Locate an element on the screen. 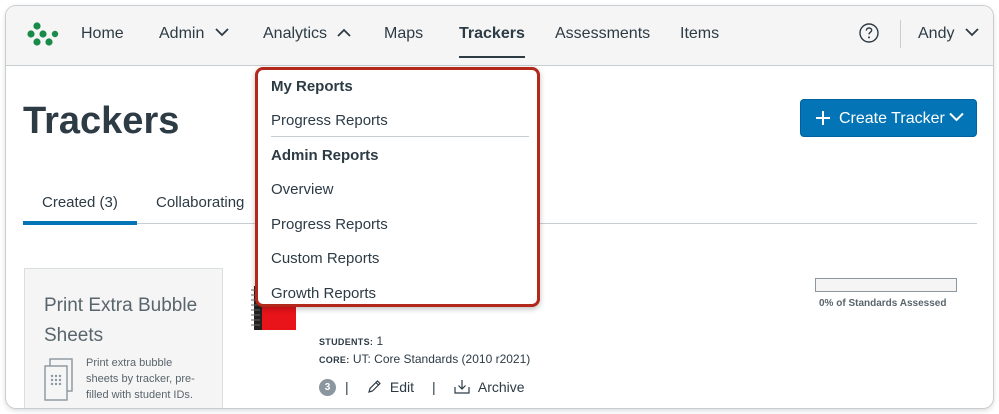  archive-button: Archive is located at coordinates (489, 387).